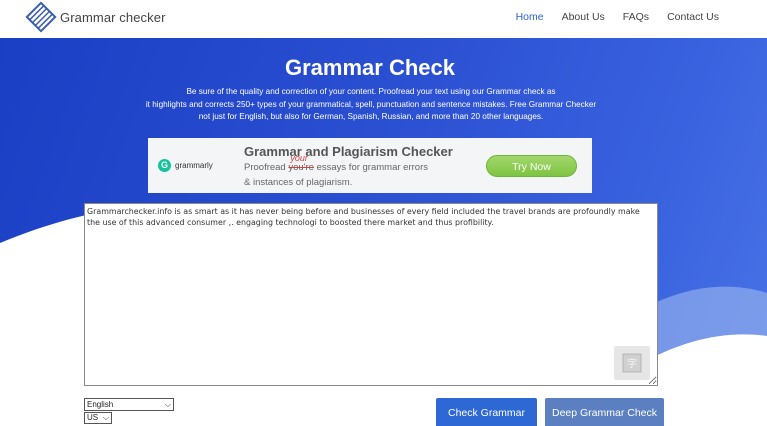  What do you see at coordinates (164, 165) in the screenshot?
I see `grammarly-g-icon: G` at bounding box center [164, 165].